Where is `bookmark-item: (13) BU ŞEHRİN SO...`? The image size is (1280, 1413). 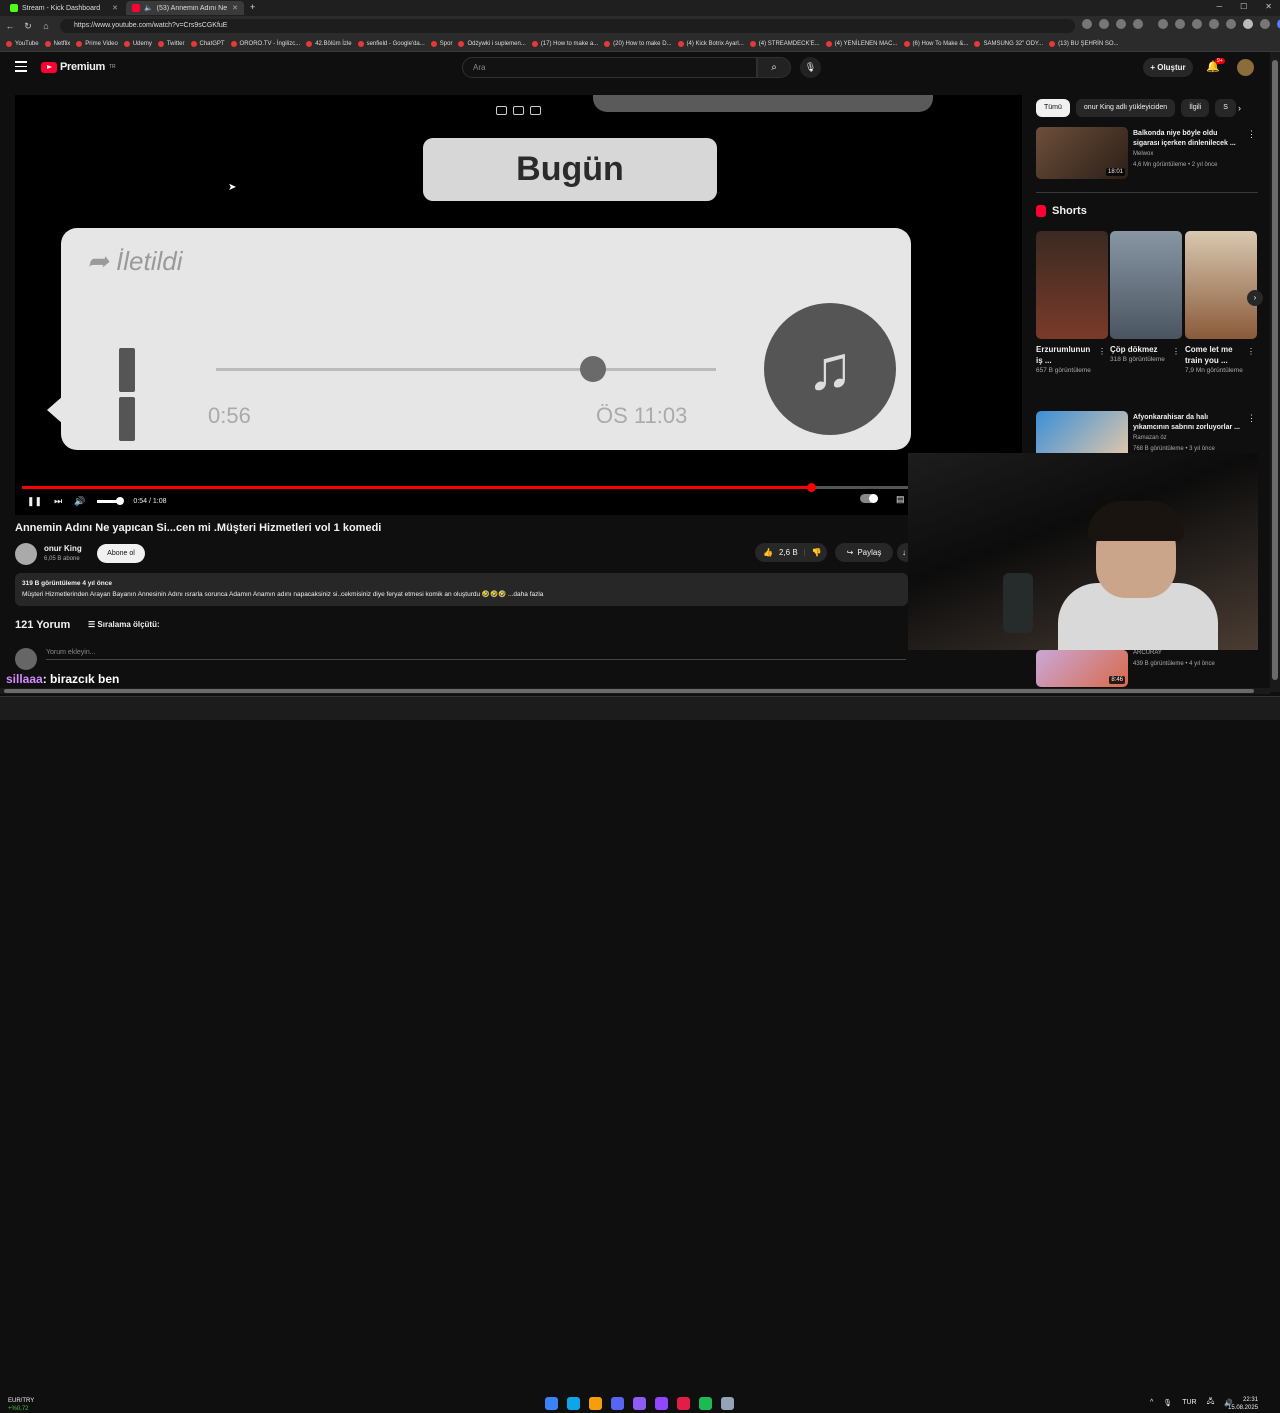
bookmark-item: (13) BU ŞEHRİN SO... is located at coordinates (1084, 43).